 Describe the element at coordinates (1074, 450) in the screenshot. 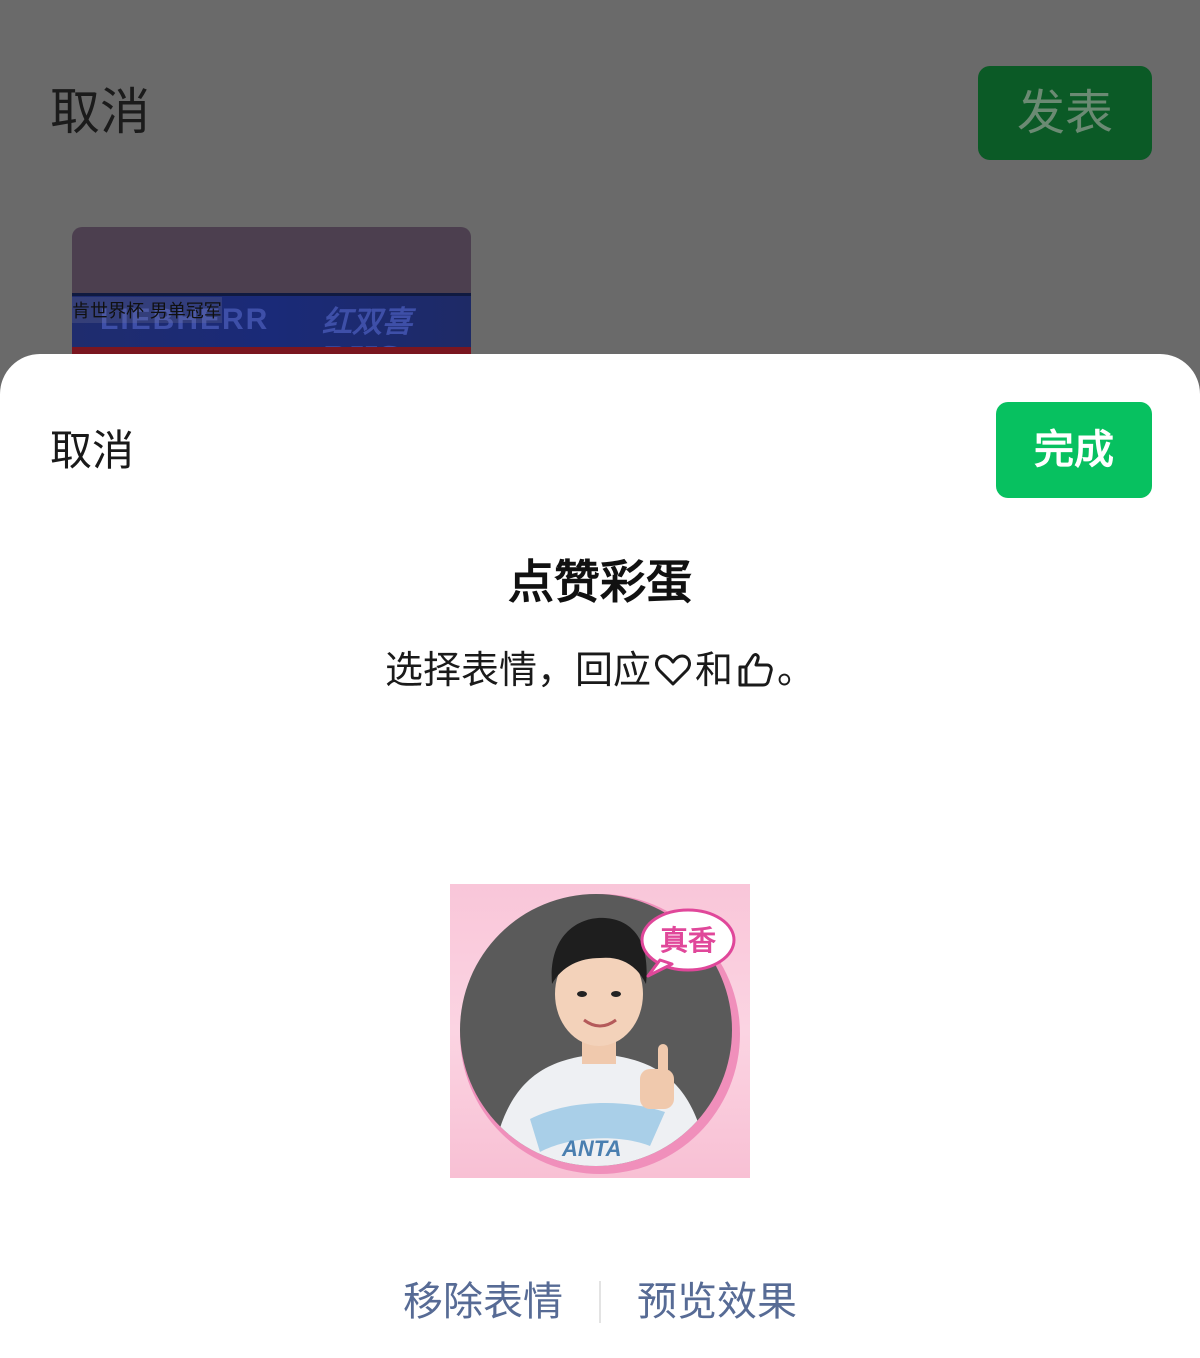

I see `done-button: 完成` at that location.